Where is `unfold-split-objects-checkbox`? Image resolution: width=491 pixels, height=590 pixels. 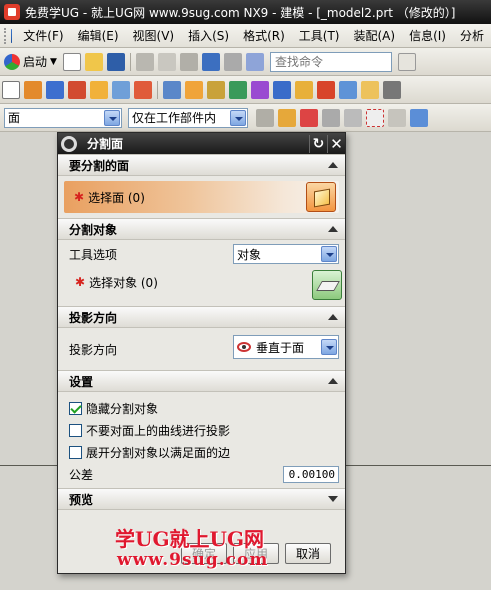
unfold-split-objects-checkbox is located at coordinates (75, 452).